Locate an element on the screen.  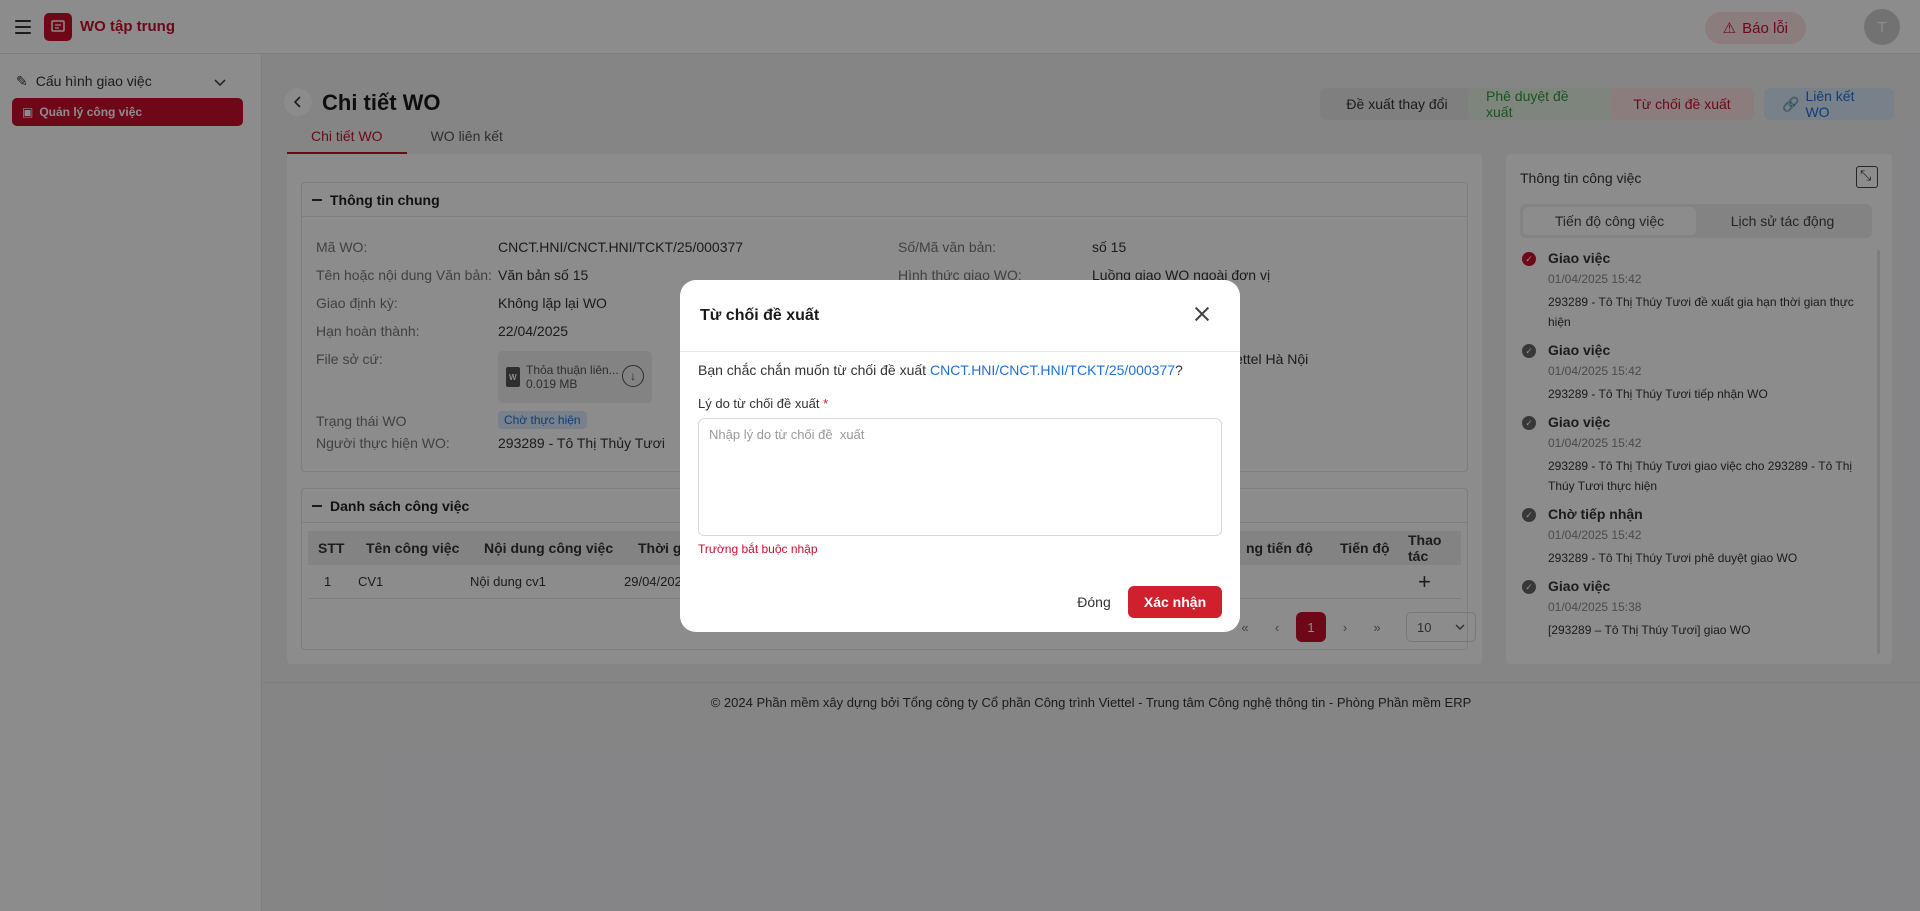
required-mark: * is located at coordinates (826, 403).